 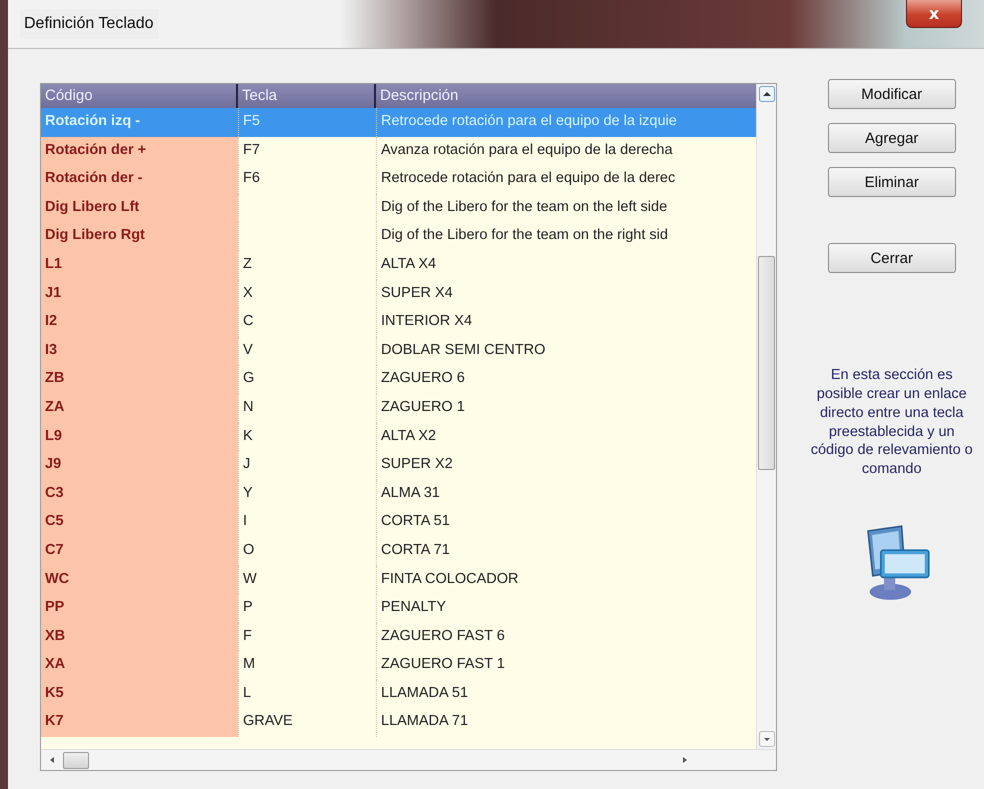 What do you see at coordinates (398, 265) in the screenshot?
I see `table-row: L1 Z ALTA X4` at bounding box center [398, 265].